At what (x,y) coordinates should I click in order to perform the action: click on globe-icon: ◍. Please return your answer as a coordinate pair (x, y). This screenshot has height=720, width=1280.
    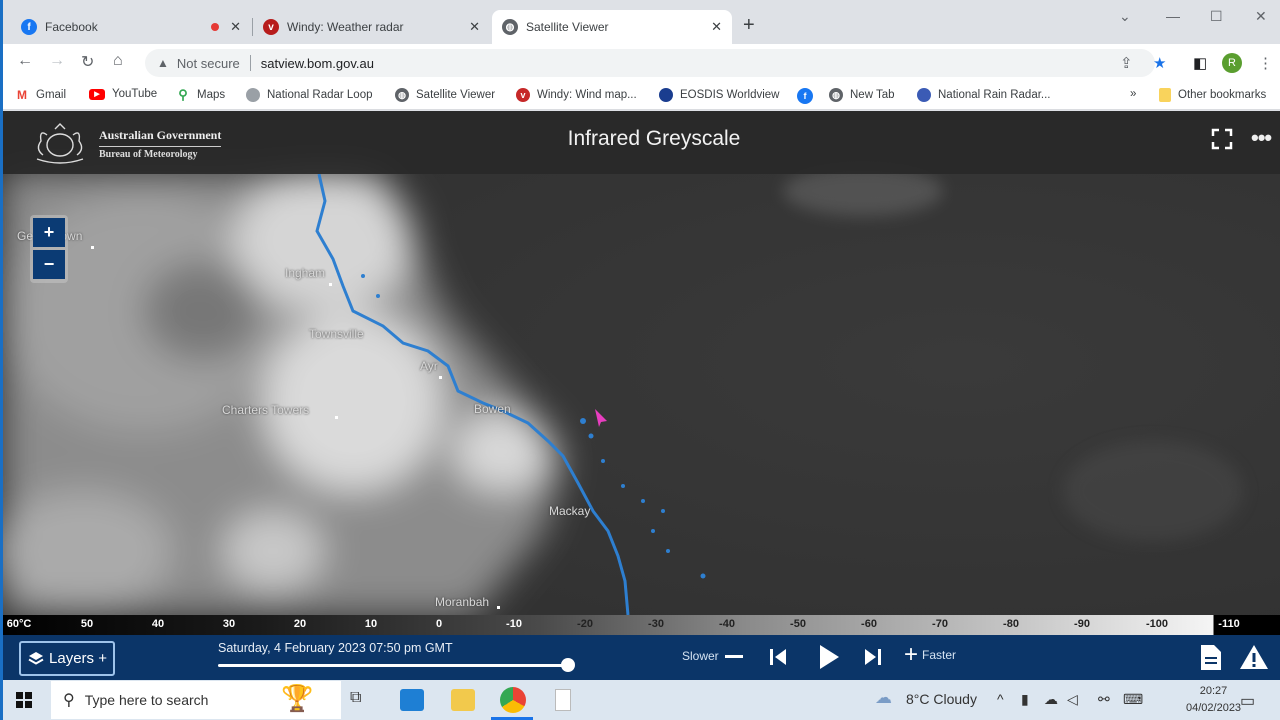
    Looking at the image, I should click on (836, 95).